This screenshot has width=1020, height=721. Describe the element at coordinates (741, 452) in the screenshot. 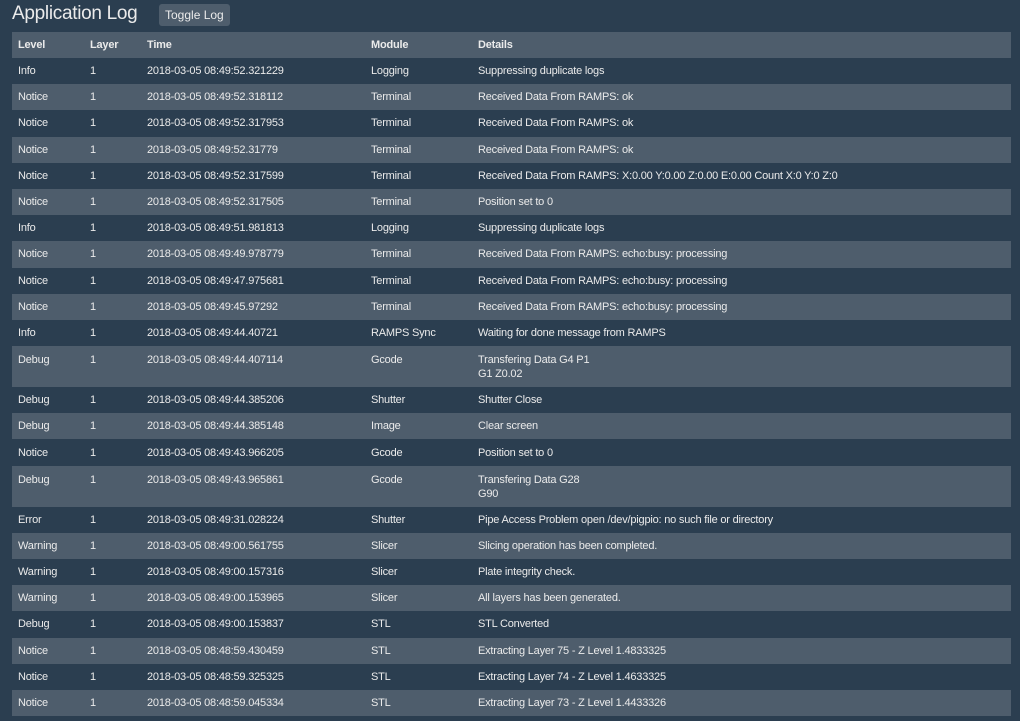

I see `log-details-cell: Position set to 0` at that location.